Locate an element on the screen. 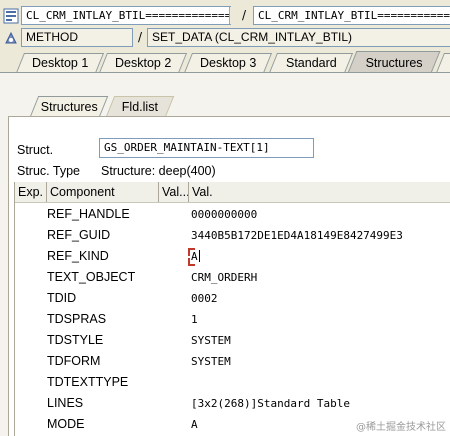  subtab-field-list: Fld.list is located at coordinates (140, 106).